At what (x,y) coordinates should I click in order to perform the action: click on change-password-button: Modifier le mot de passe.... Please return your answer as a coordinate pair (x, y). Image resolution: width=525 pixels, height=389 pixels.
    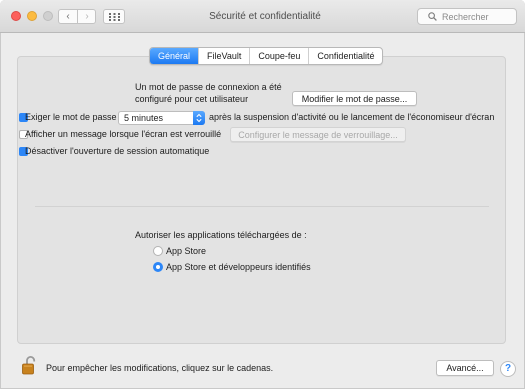
    Looking at the image, I should click on (354, 98).